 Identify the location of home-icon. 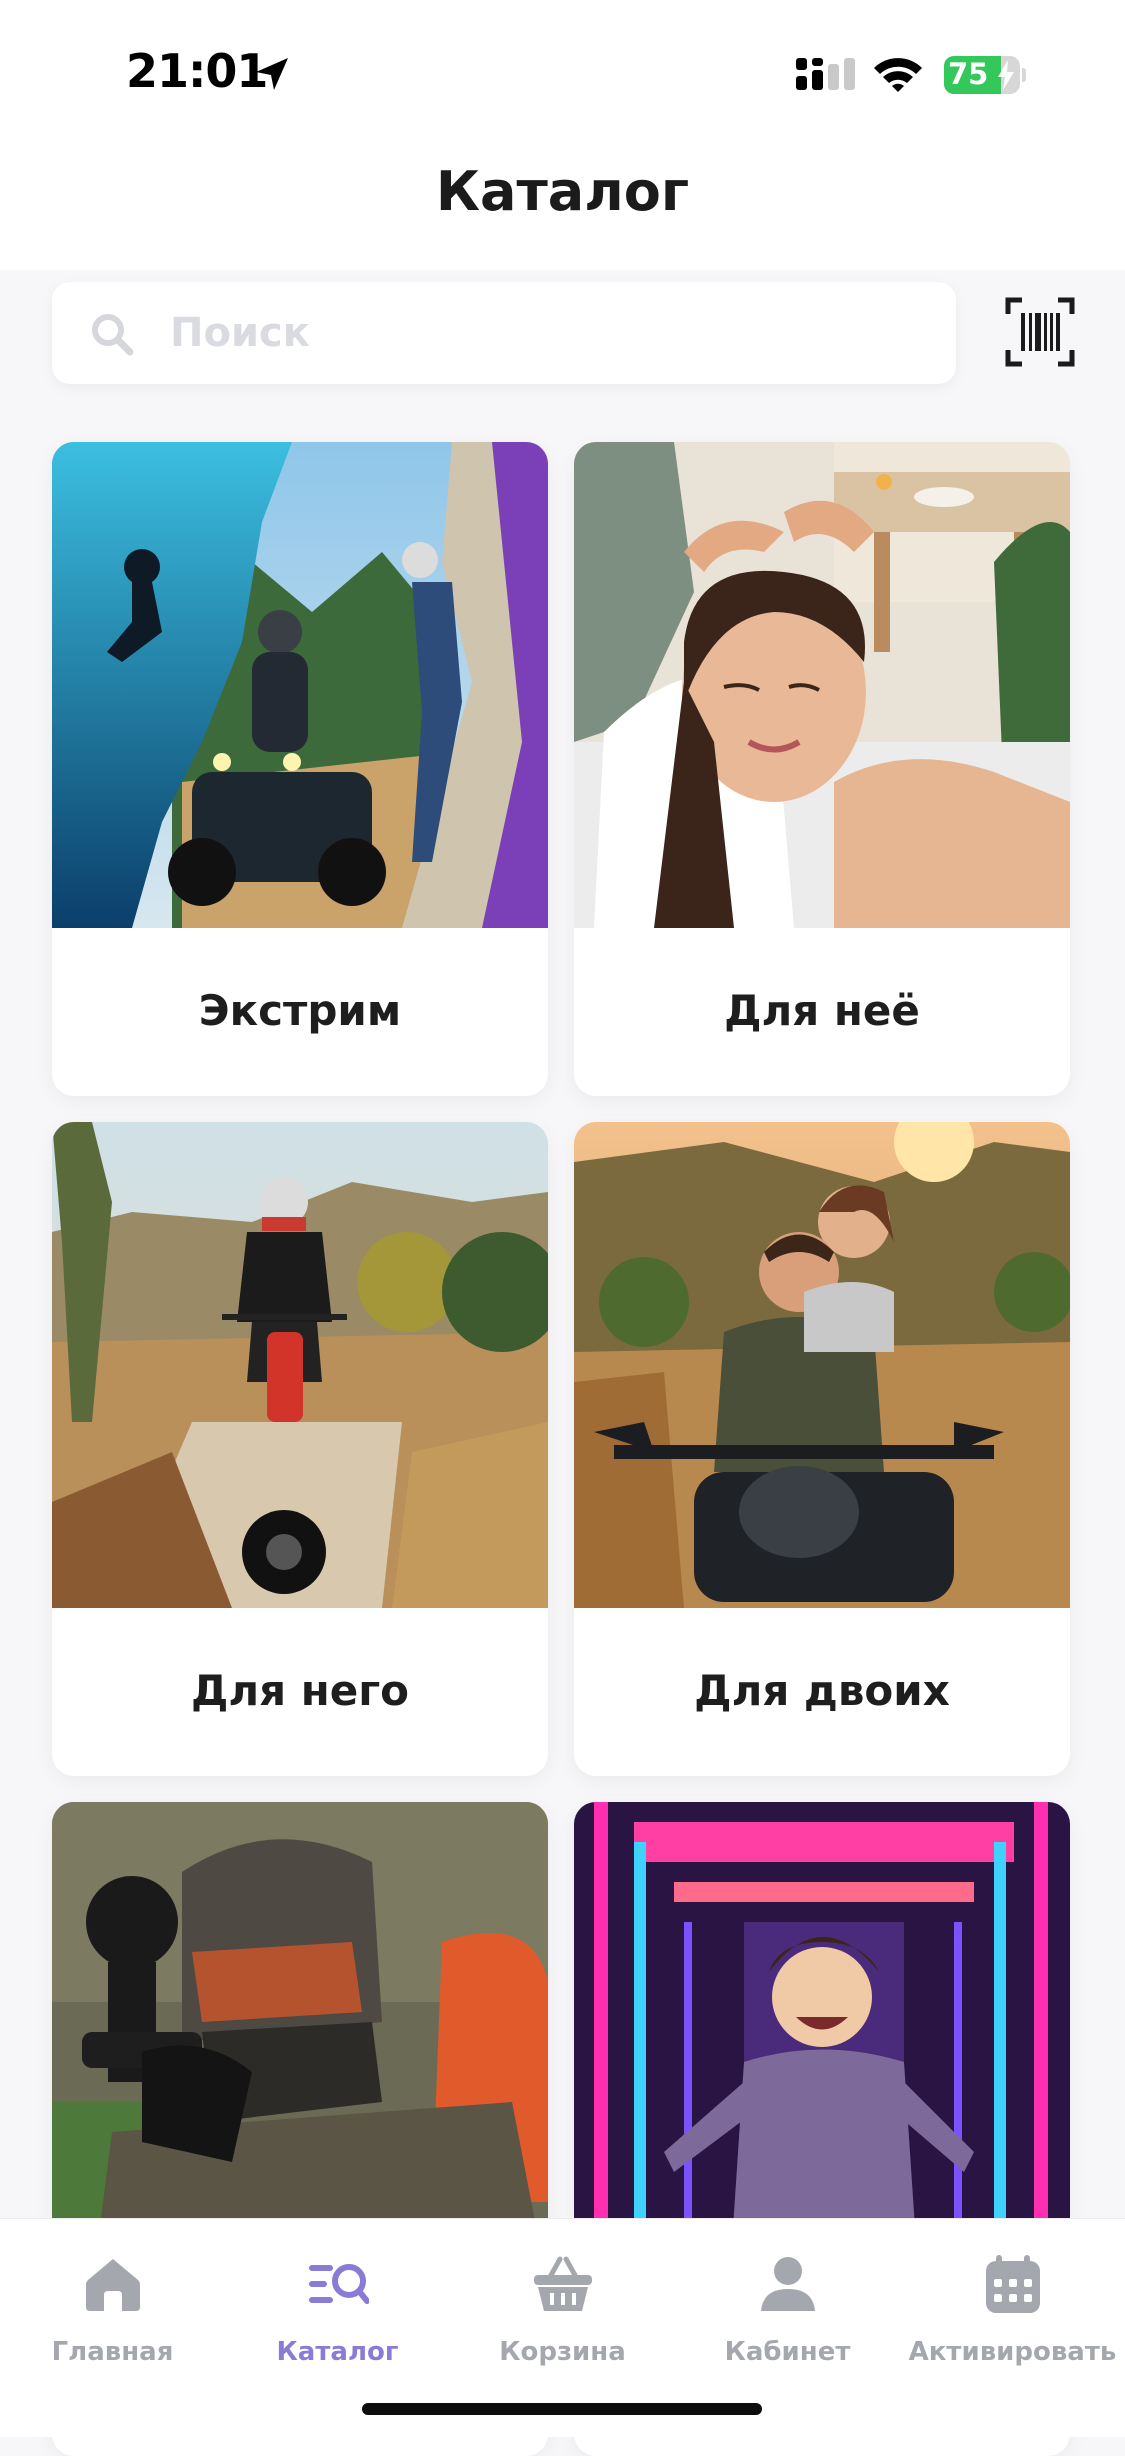
(113, 2285).